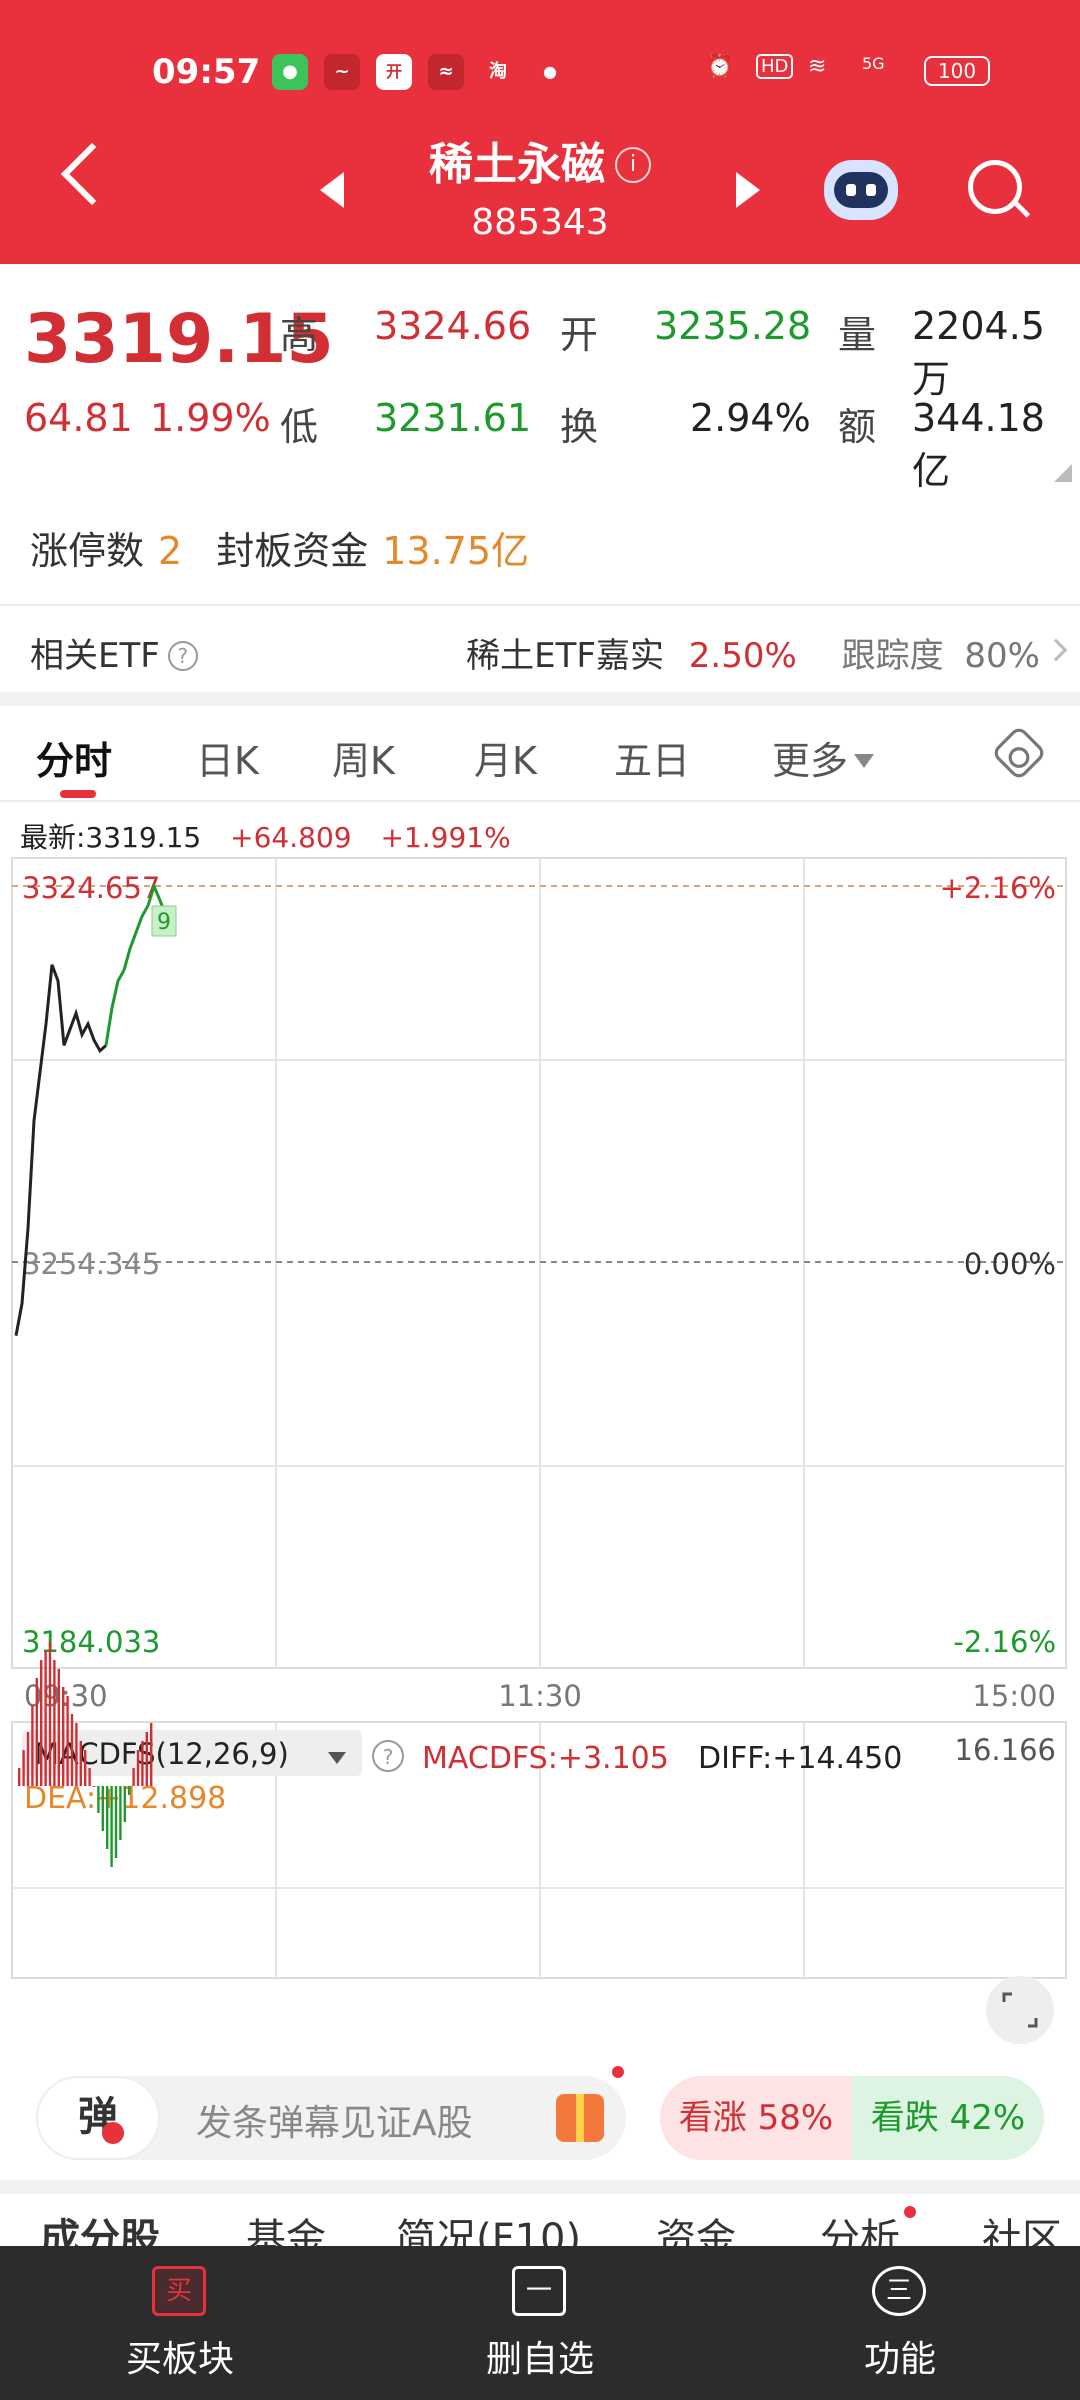 The height and width of the screenshot is (2400, 1080). What do you see at coordinates (1014, 1696) in the screenshot?
I see `x-label-close: 15:00` at bounding box center [1014, 1696].